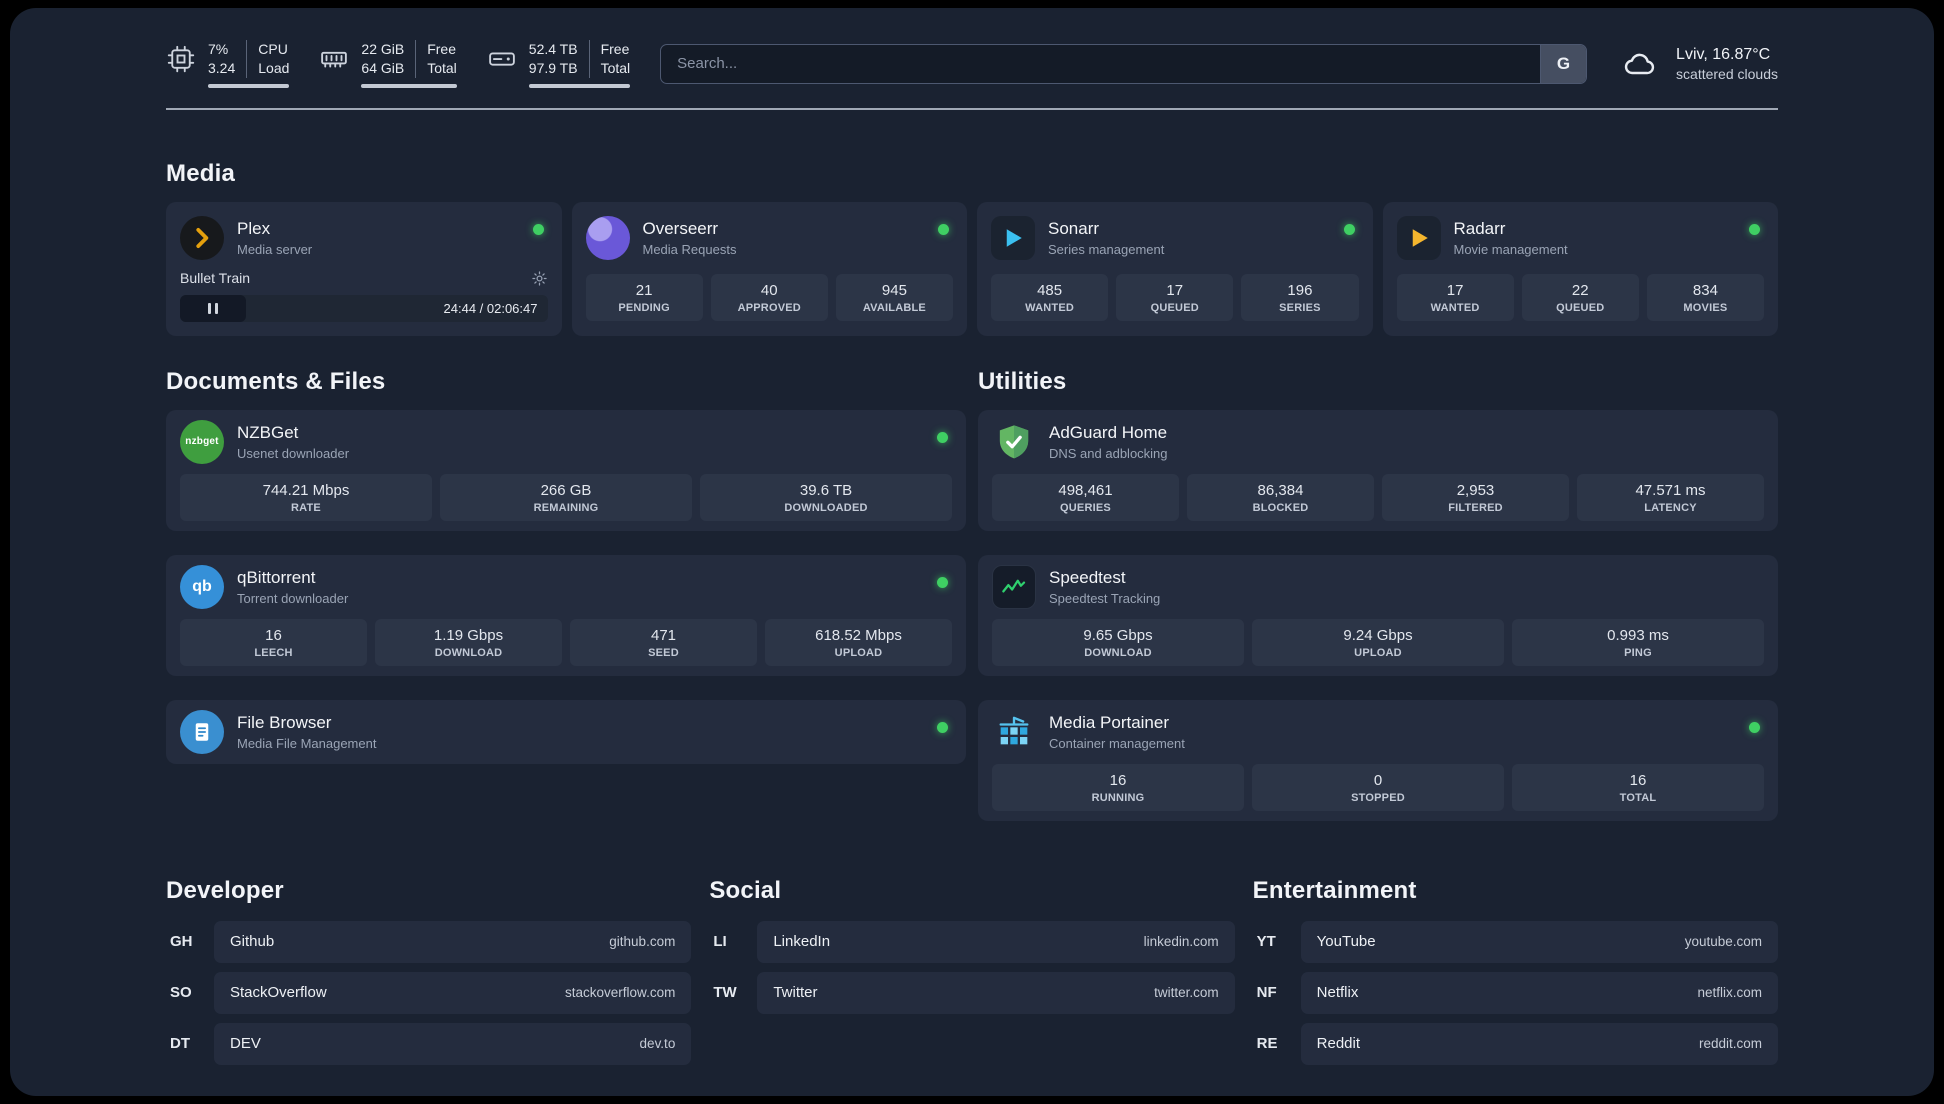  Describe the element at coordinates (209, 308) in the screenshot. I see `pause-icon` at that location.